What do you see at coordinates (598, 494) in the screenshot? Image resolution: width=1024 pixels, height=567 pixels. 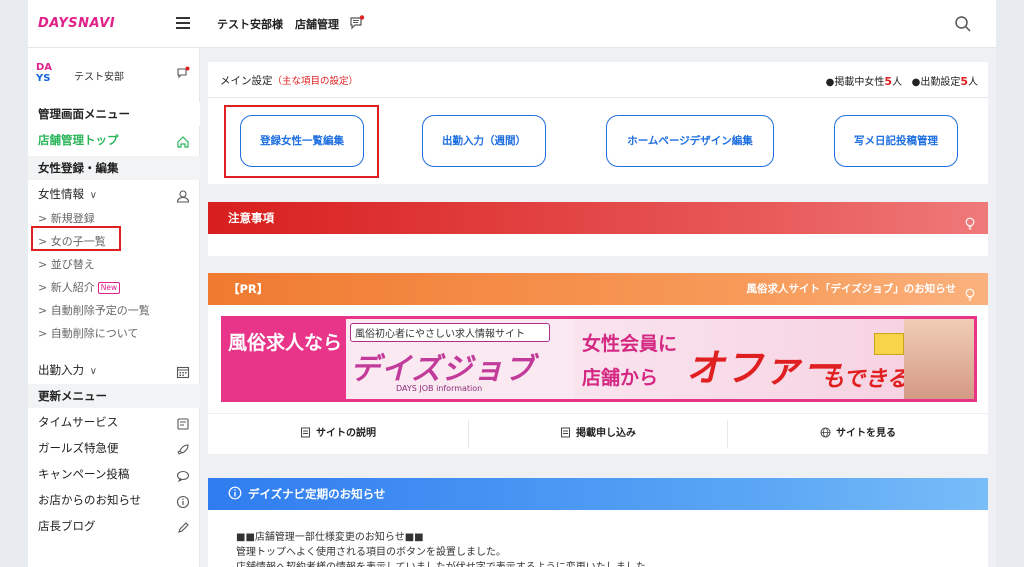 I see `notice-banner: デイズナビ定期のお知らせ` at bounding box center [598, 494].